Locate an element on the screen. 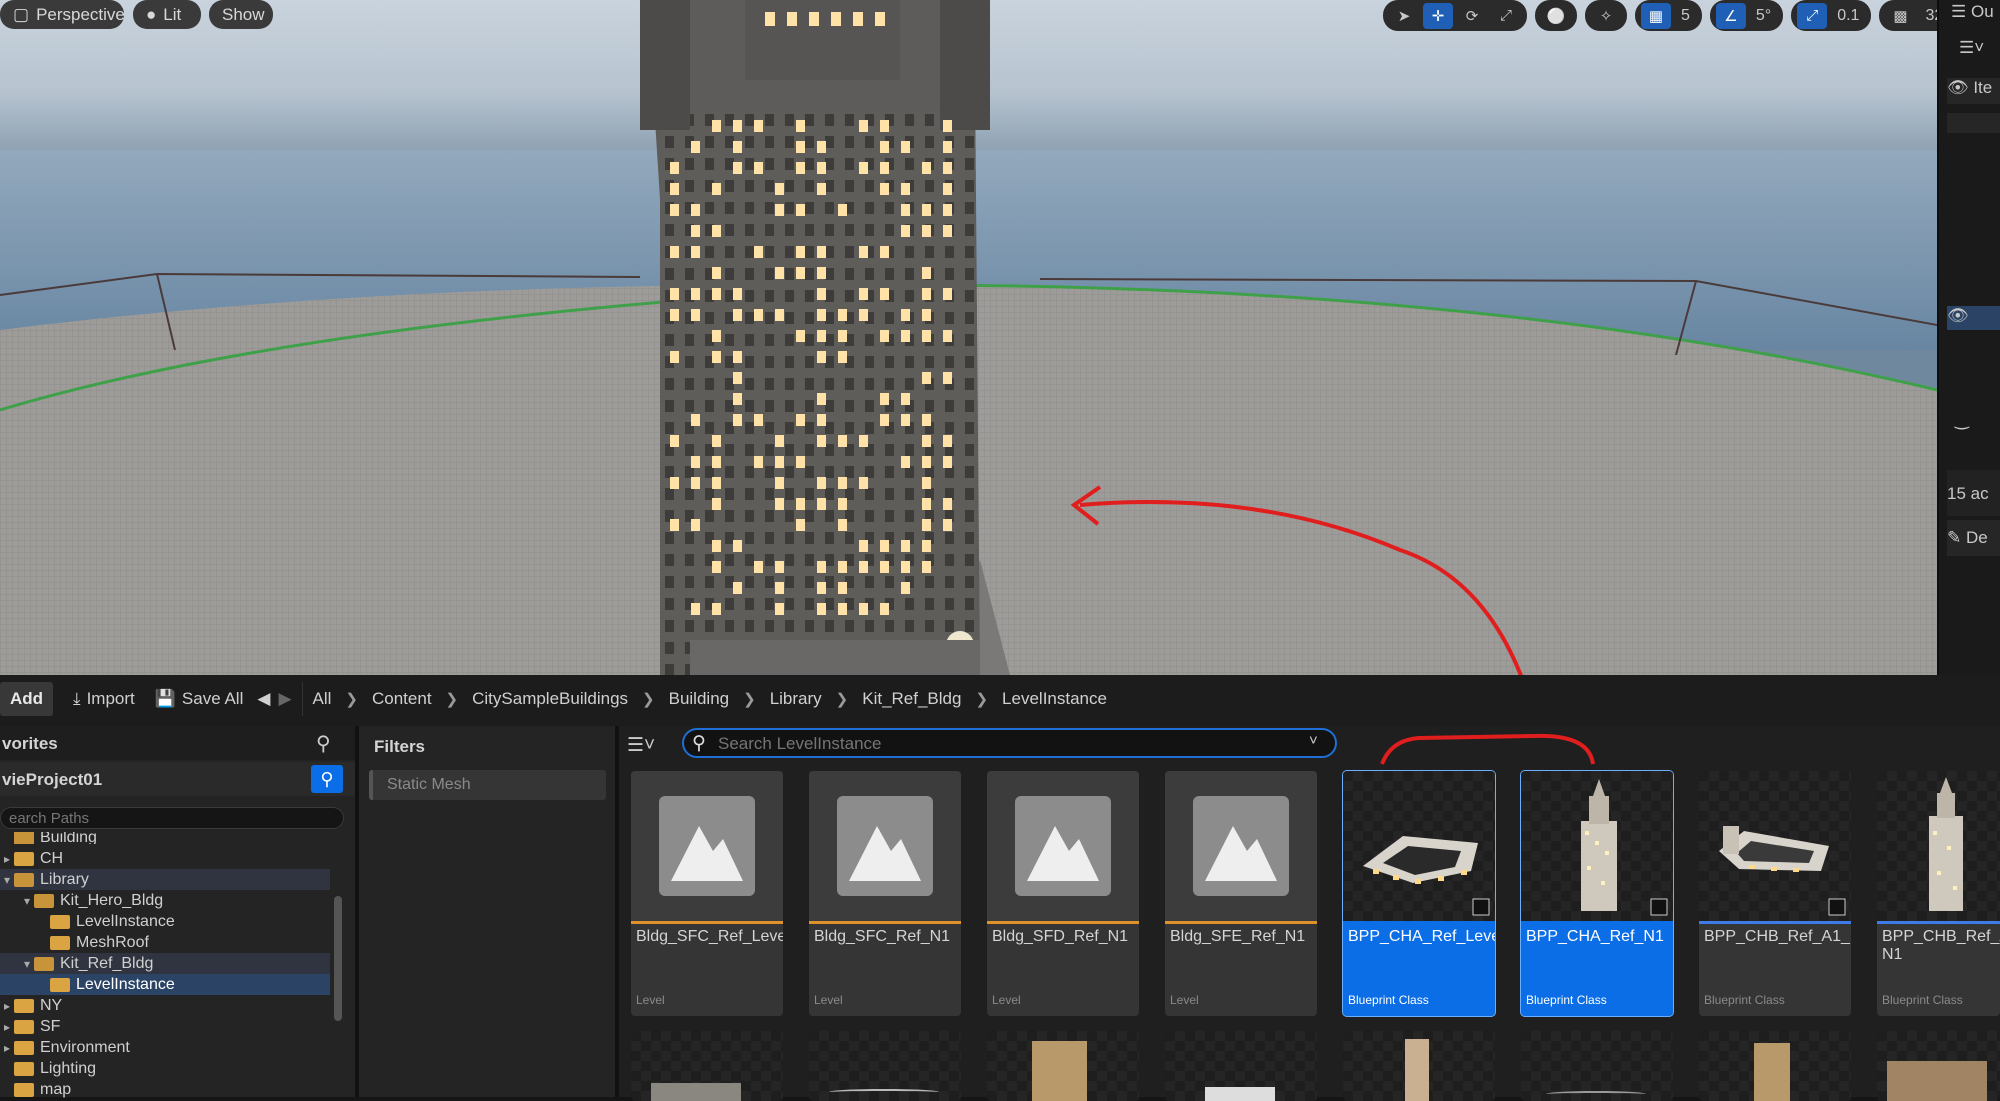 The width and height of the screenshot is (2000, 1101). filter-chip-static-mesh: Static Mesh is located at coordinates (487, 785).